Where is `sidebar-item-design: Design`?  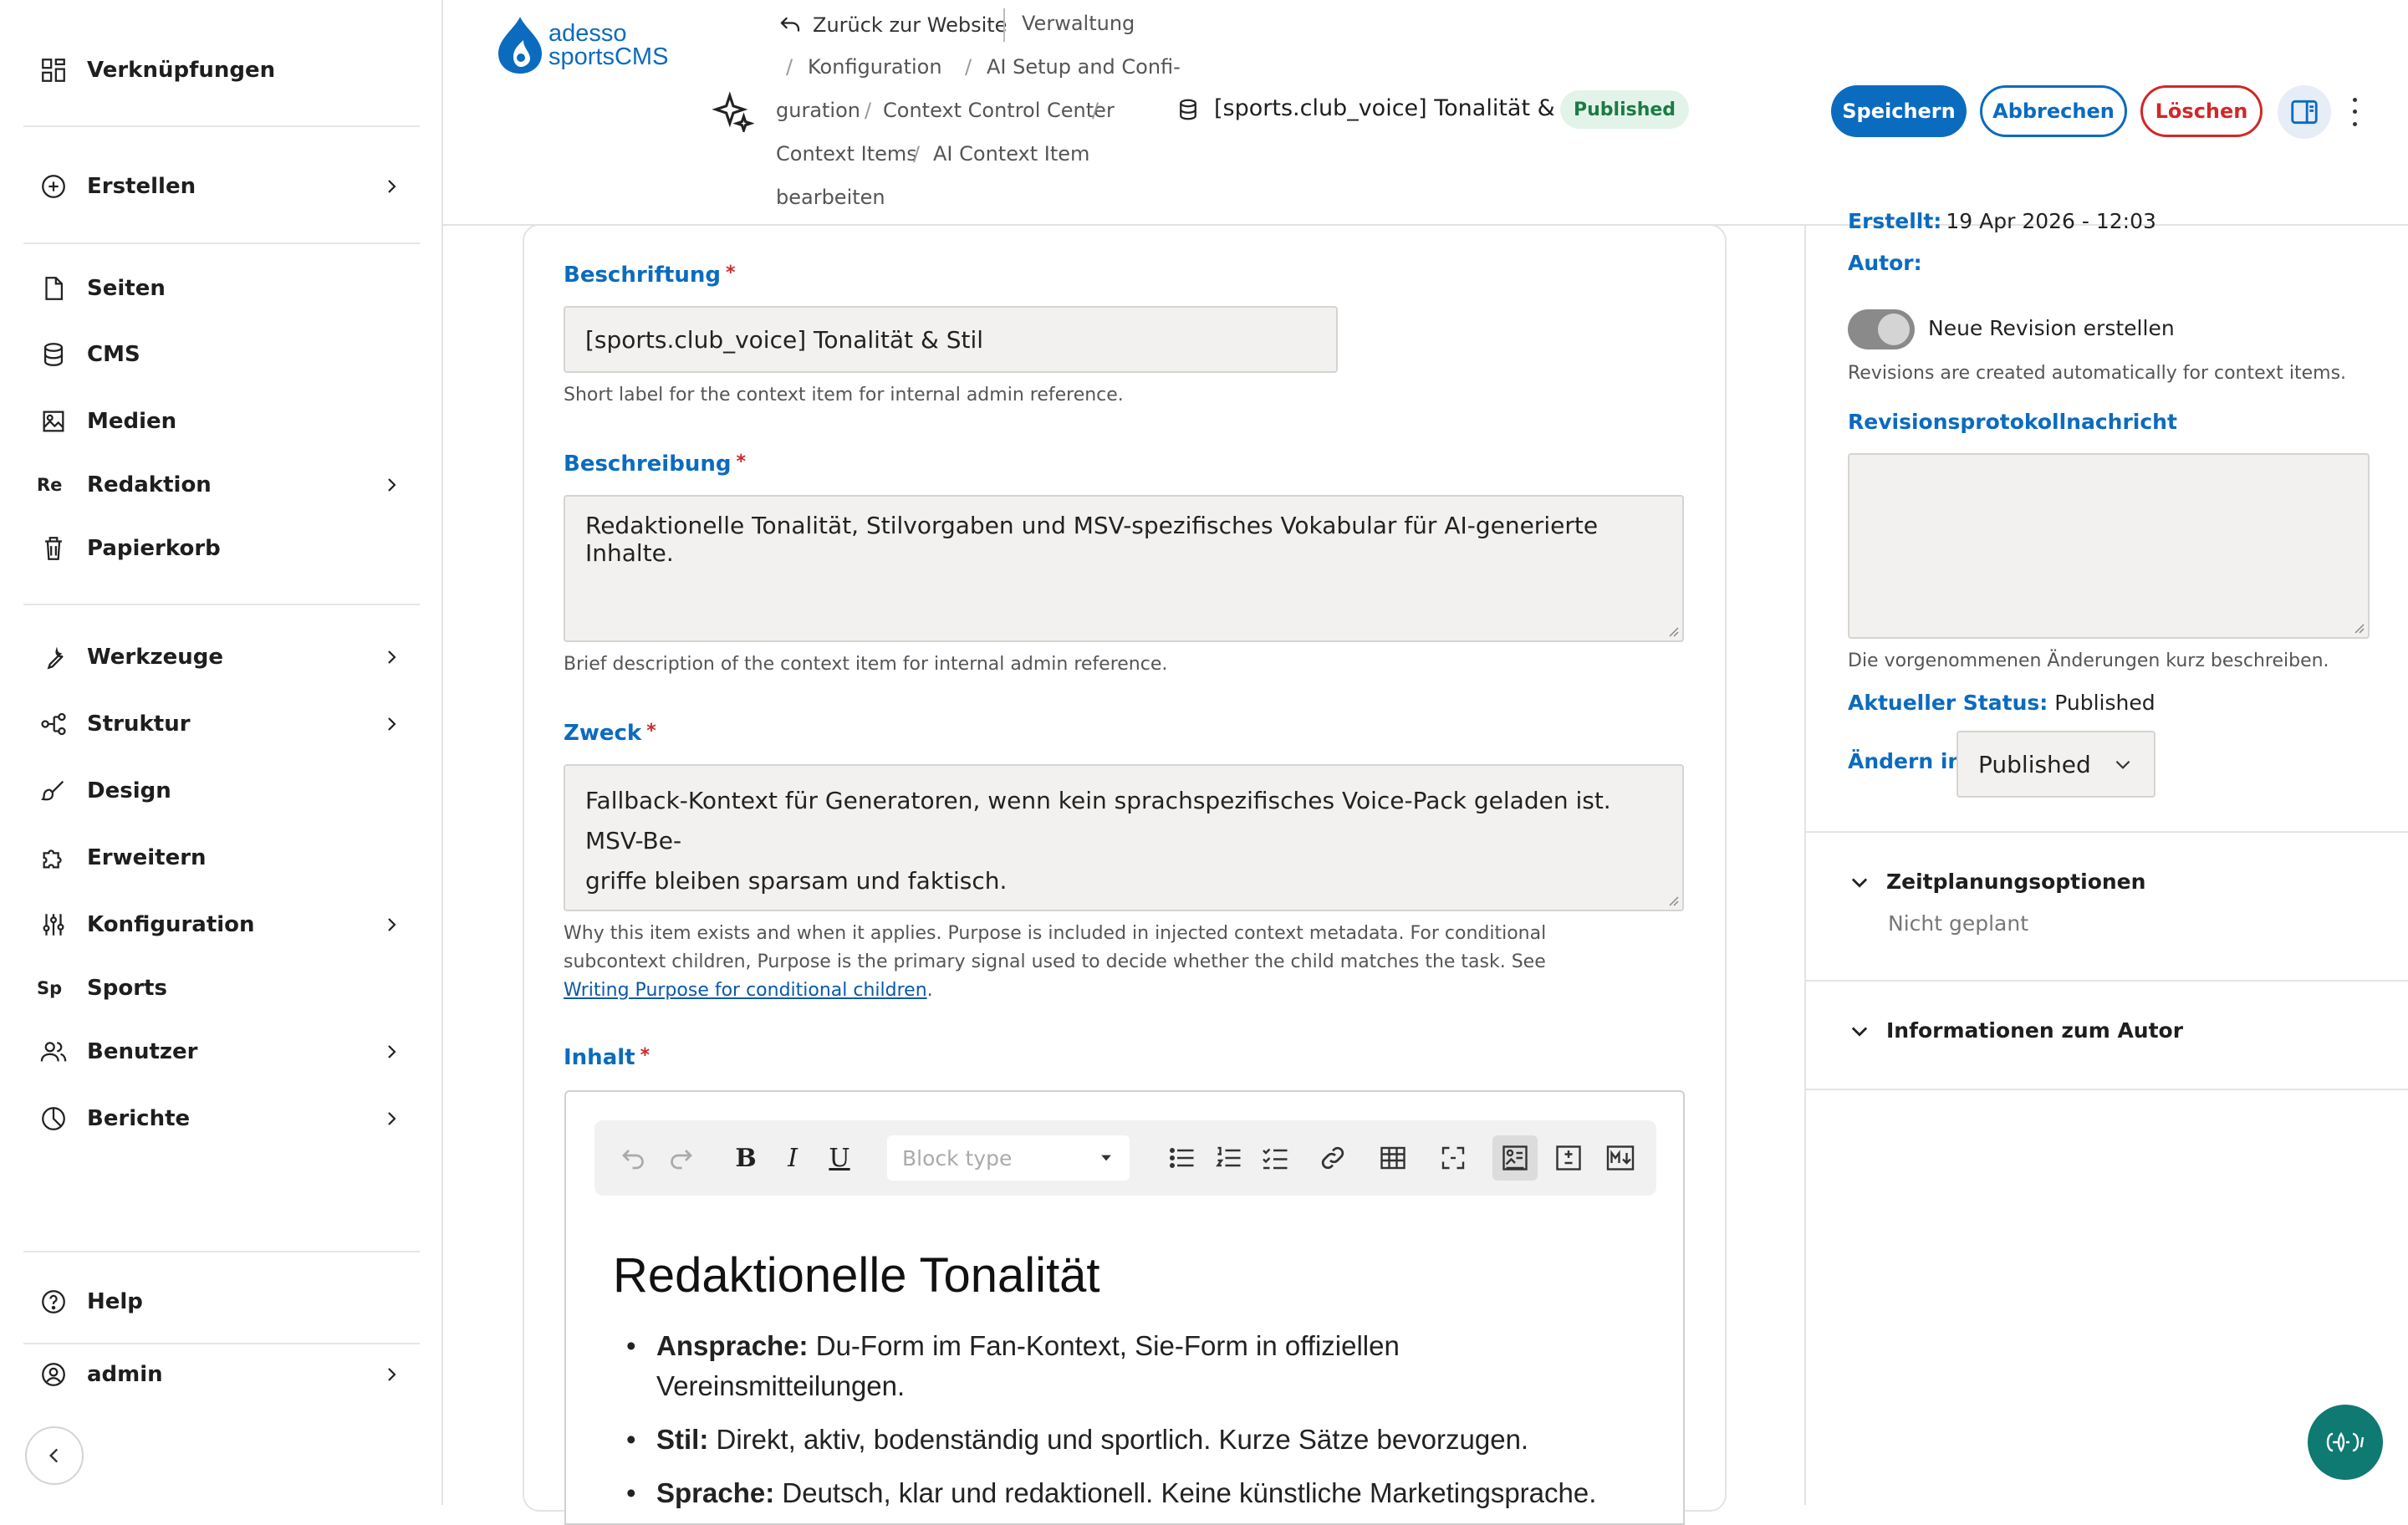
sidebar-item-design: Design is located at coordinates (221, 791).